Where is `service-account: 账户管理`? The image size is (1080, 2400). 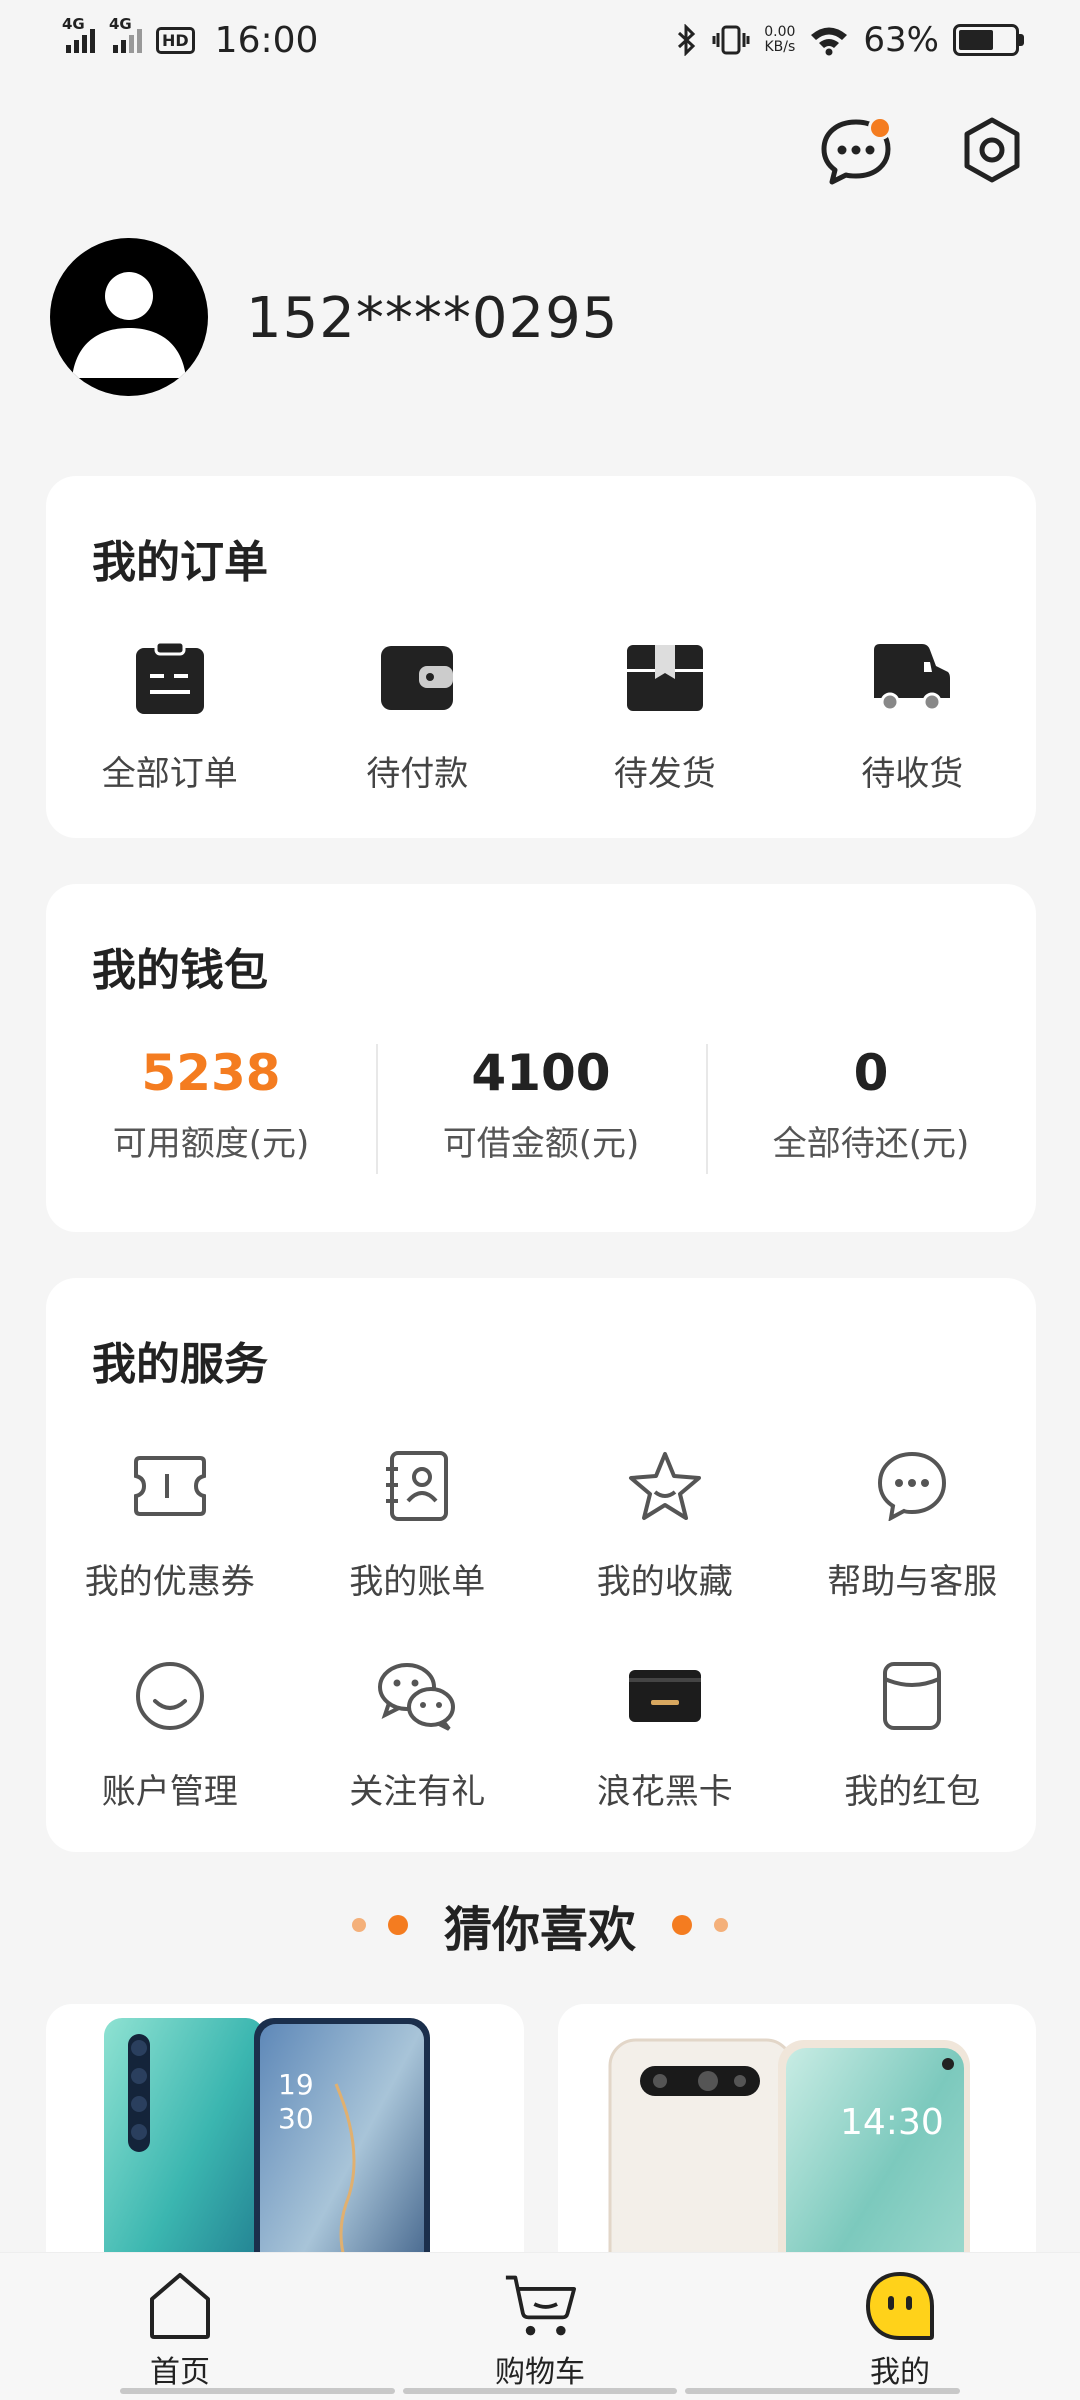
service-account: 账户管理 is located at coordinates (170, 1734).